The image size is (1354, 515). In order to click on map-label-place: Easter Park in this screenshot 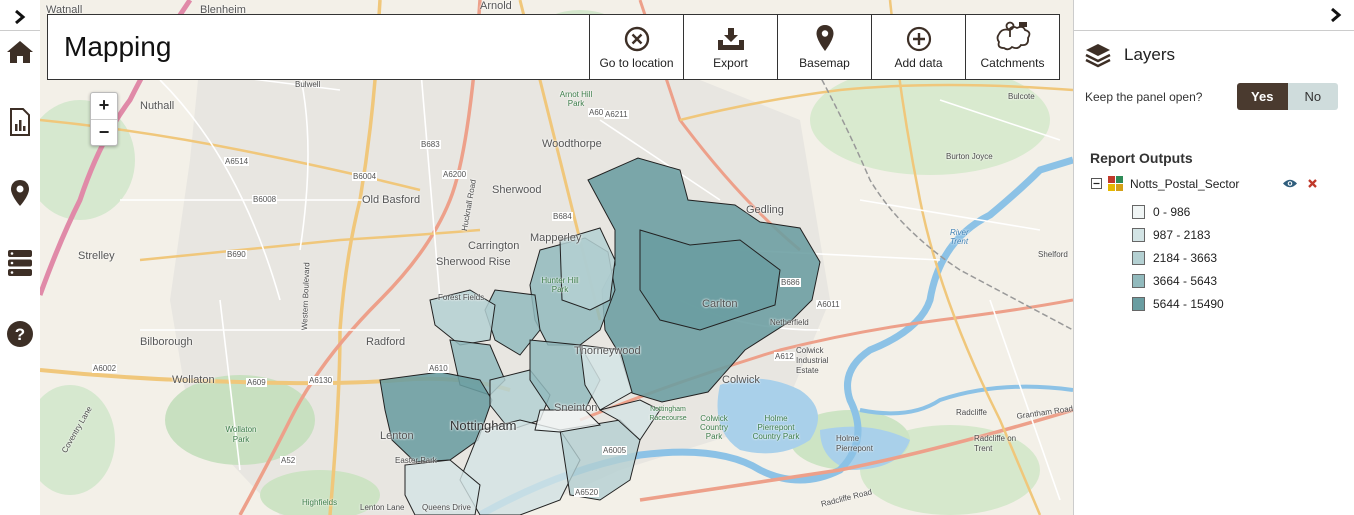, I will do `click(416, 460)`.